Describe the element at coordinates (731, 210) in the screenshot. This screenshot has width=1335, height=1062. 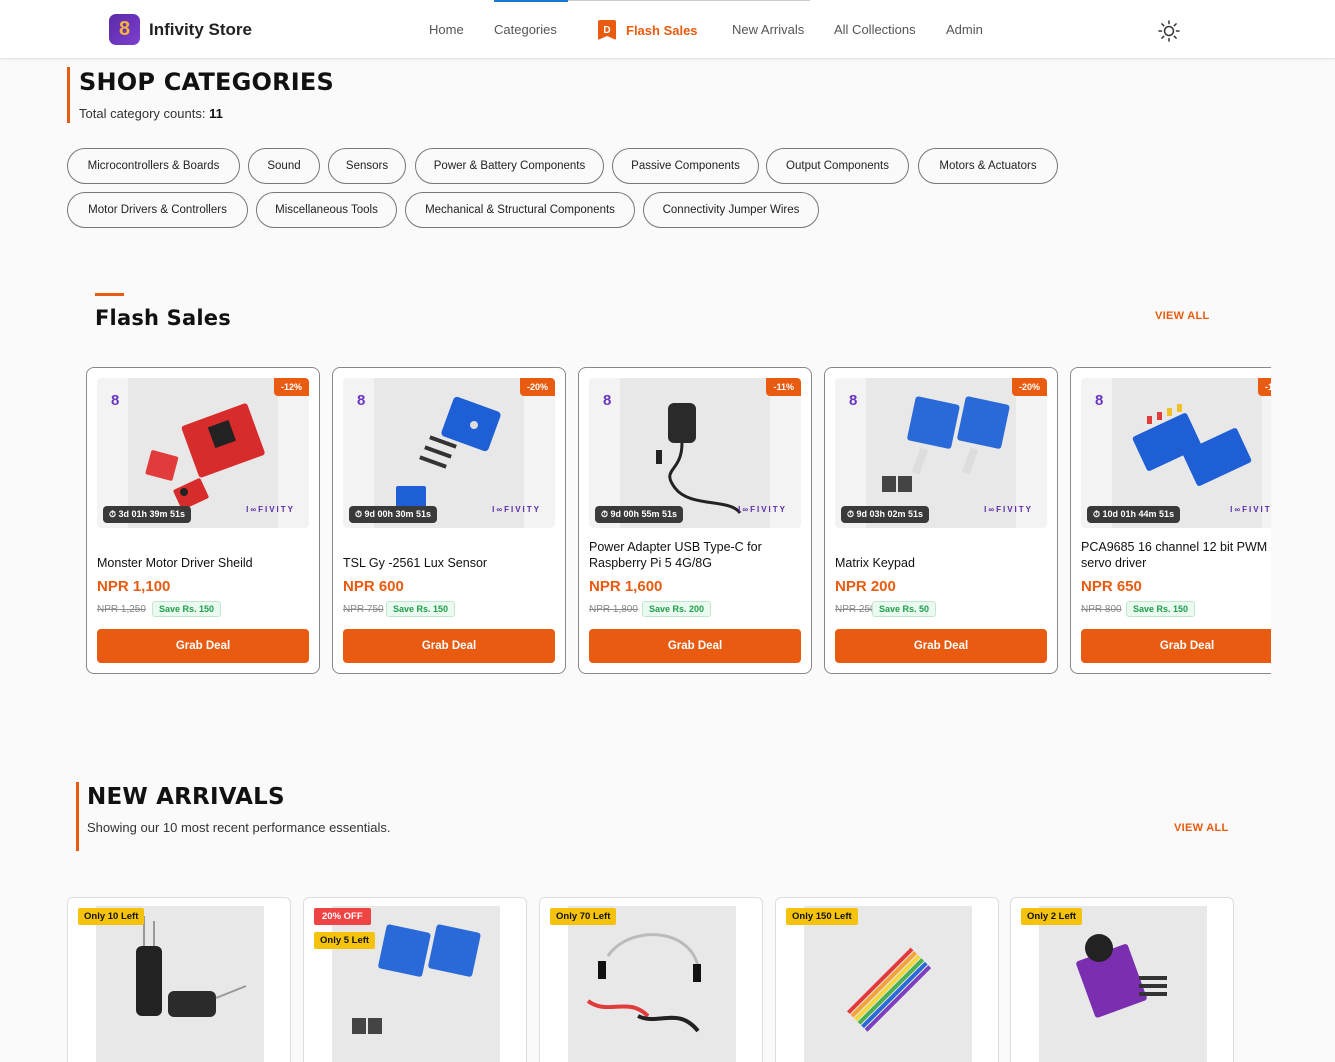
I see `category-chip: Connectivity Jumper Wires` at that location.